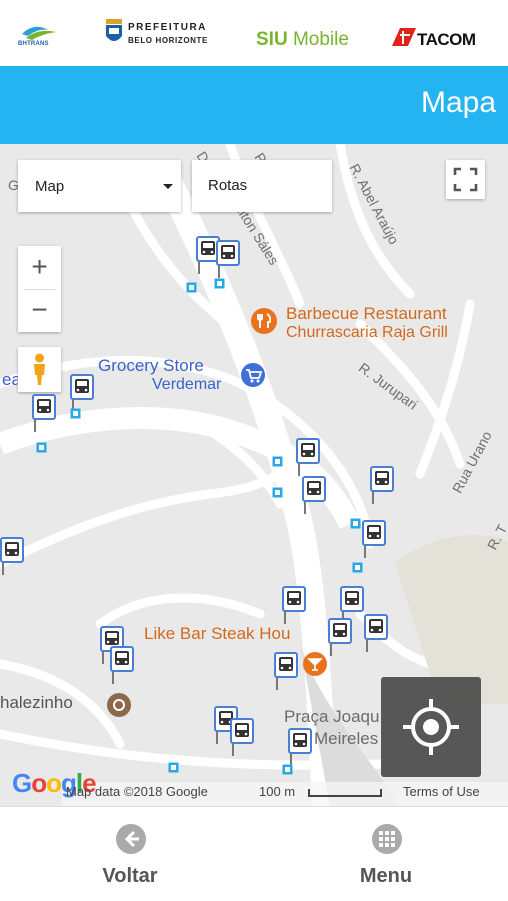 The height and width of the screenshot is (901, 508). Describe the element at coordinates (346, 739) in the screenshot. I see `praca-name-2: Meireles` at that location.